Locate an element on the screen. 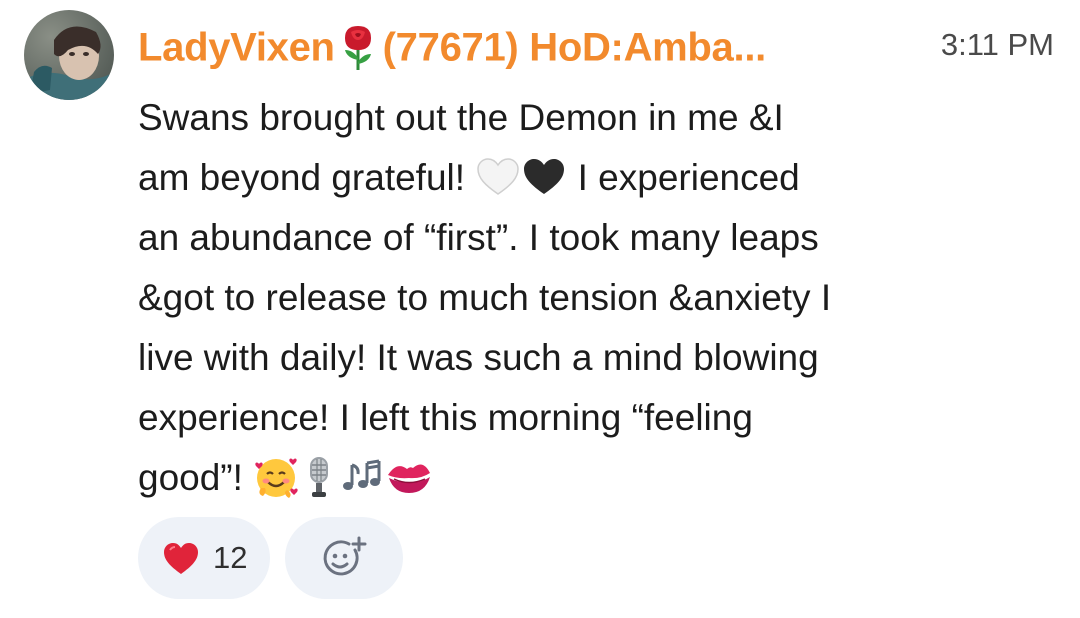 Image resolution: width=1080 pixels, height=618 pixels. message-line: good”! is located at coordinates (538, 478).